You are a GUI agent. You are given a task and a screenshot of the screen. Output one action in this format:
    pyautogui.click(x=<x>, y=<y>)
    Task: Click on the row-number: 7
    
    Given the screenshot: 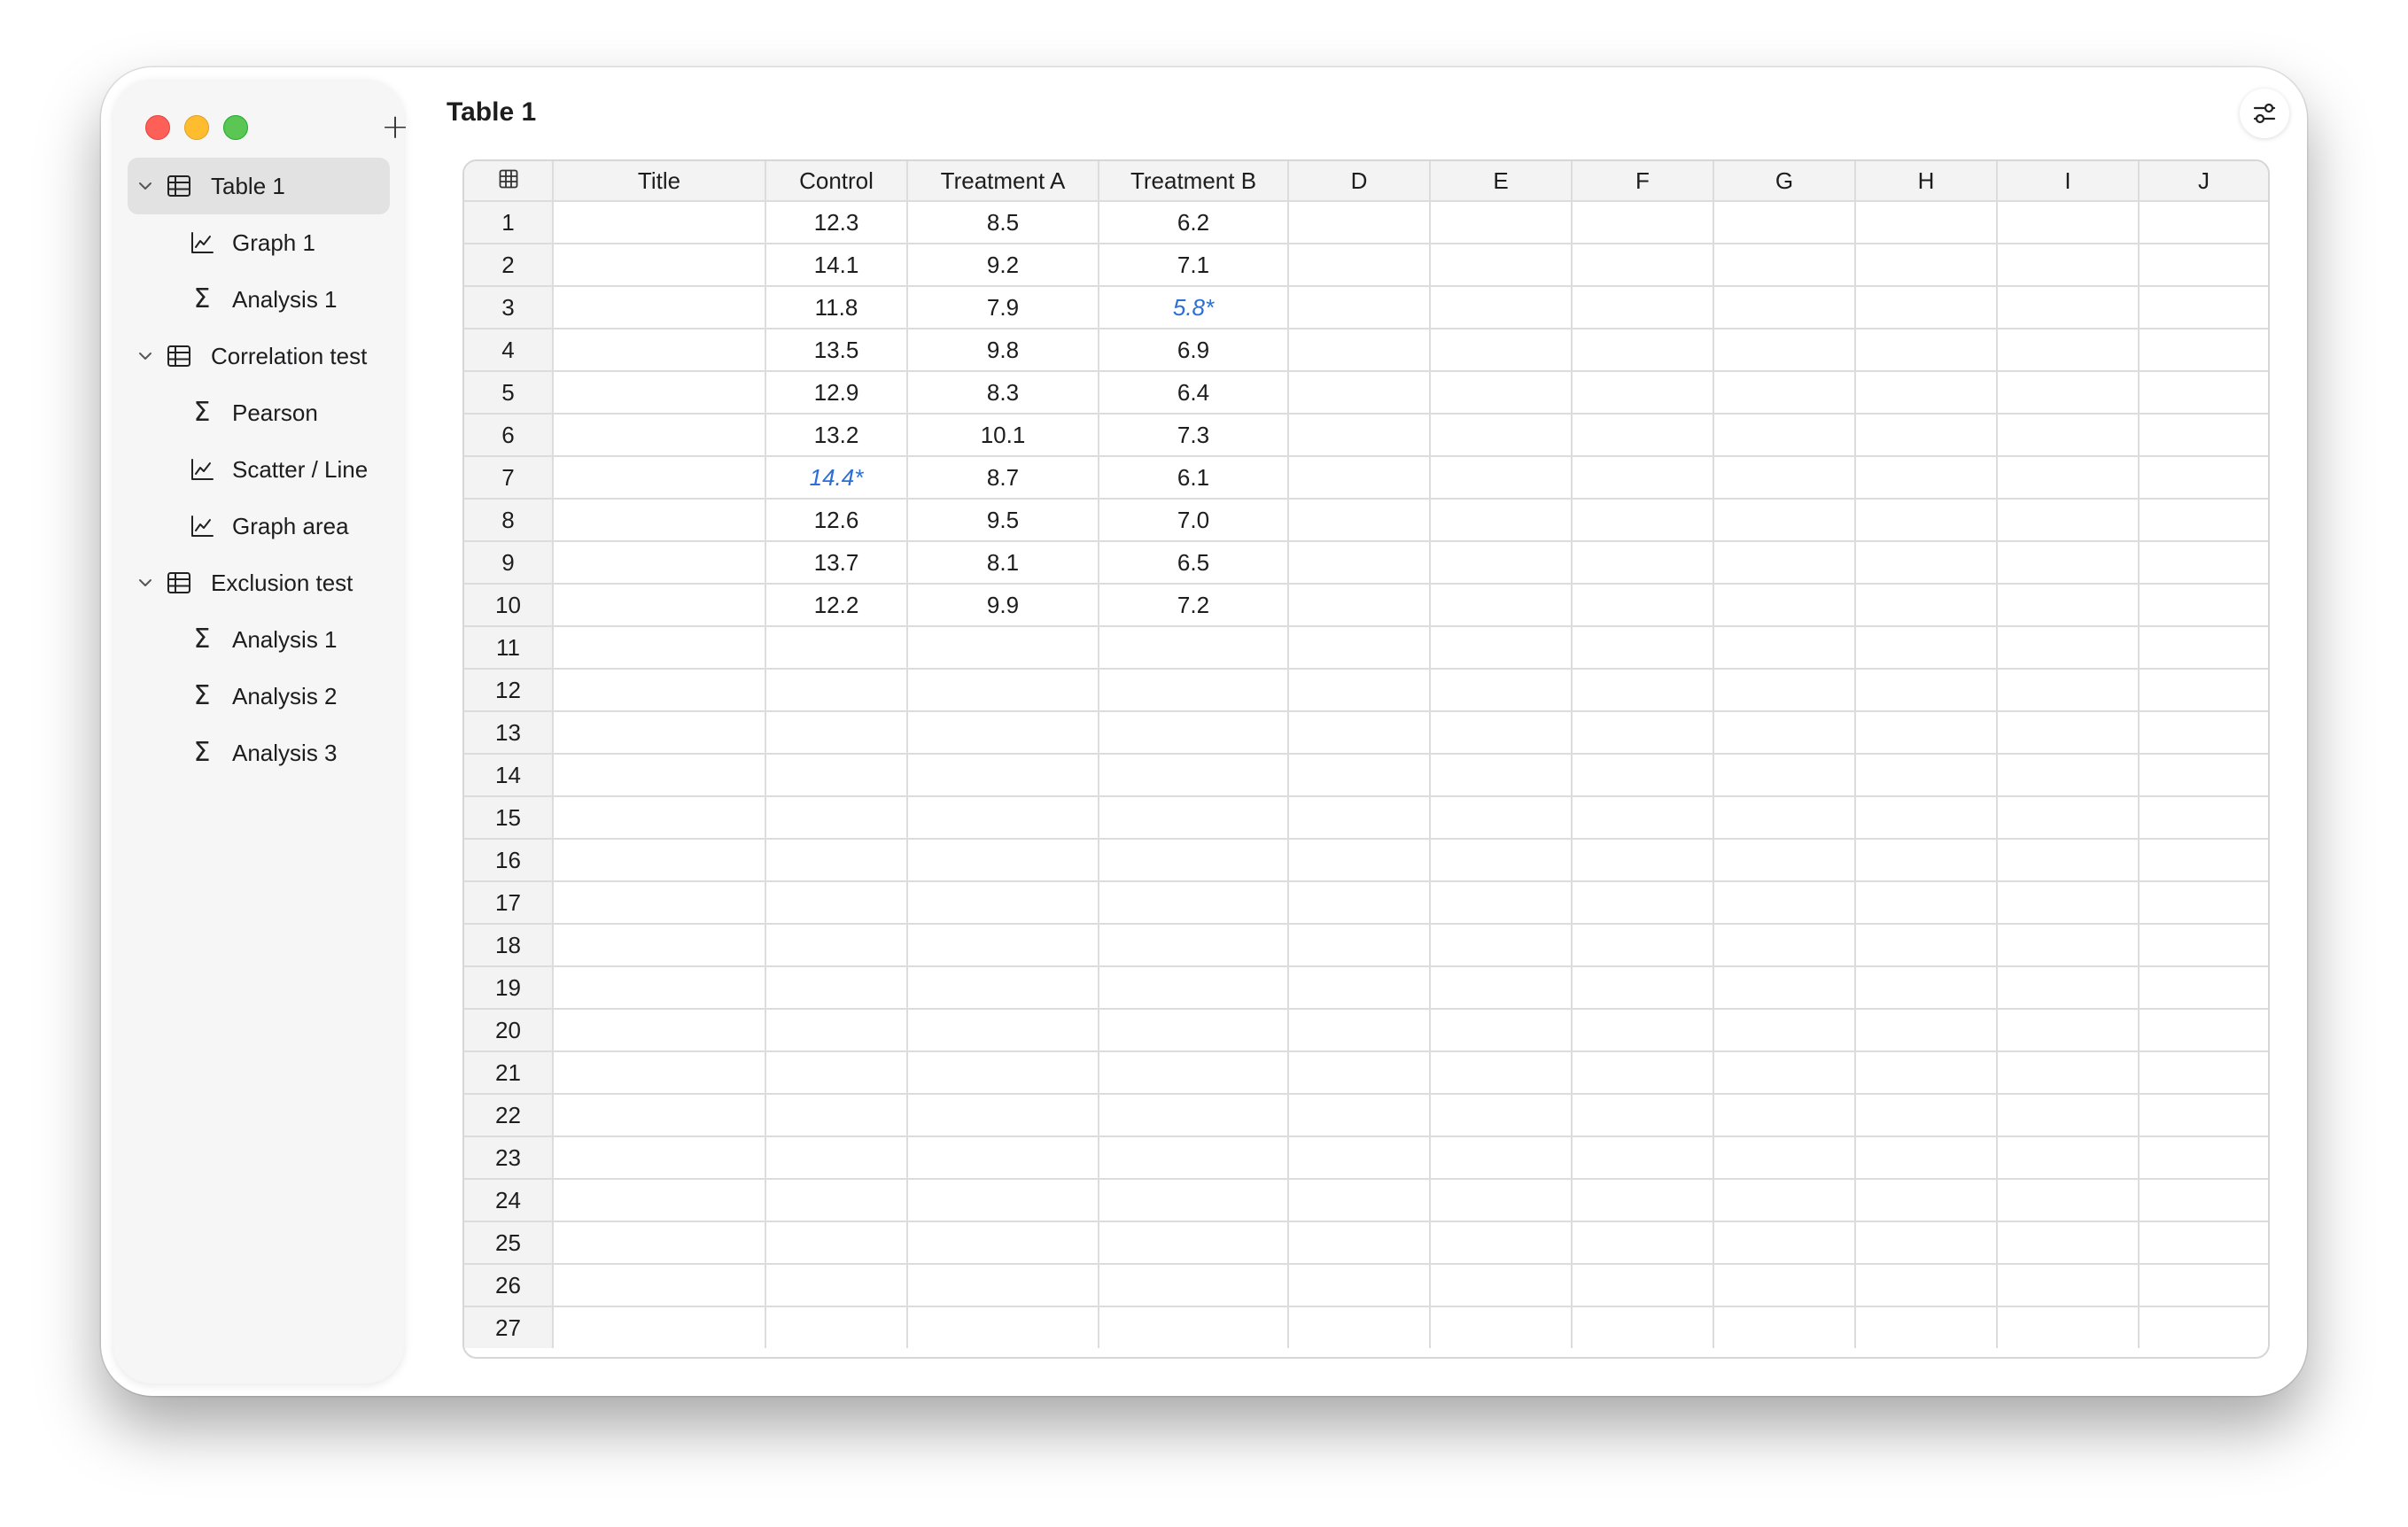 What is the action you would take?
    pyautogui.click(x=509, y=478)
    